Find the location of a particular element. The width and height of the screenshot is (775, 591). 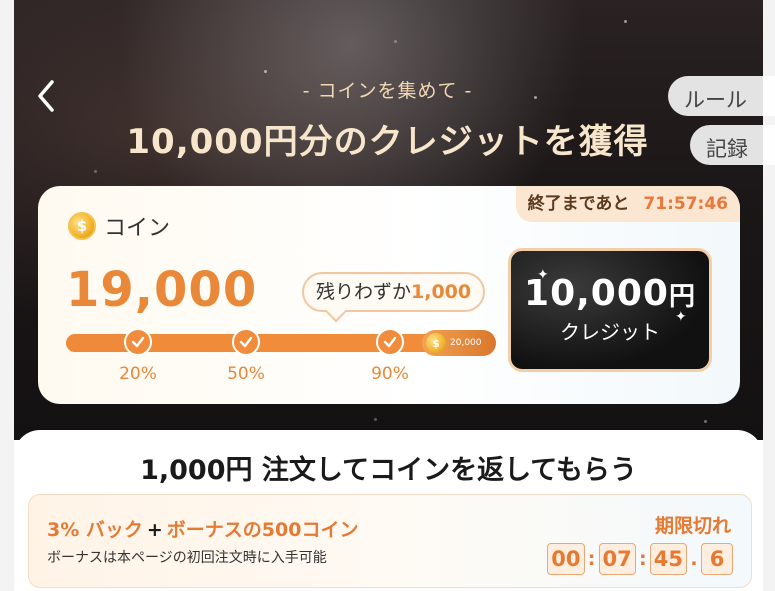

goal-value: 20,000 is located at coordinates (466, 343).